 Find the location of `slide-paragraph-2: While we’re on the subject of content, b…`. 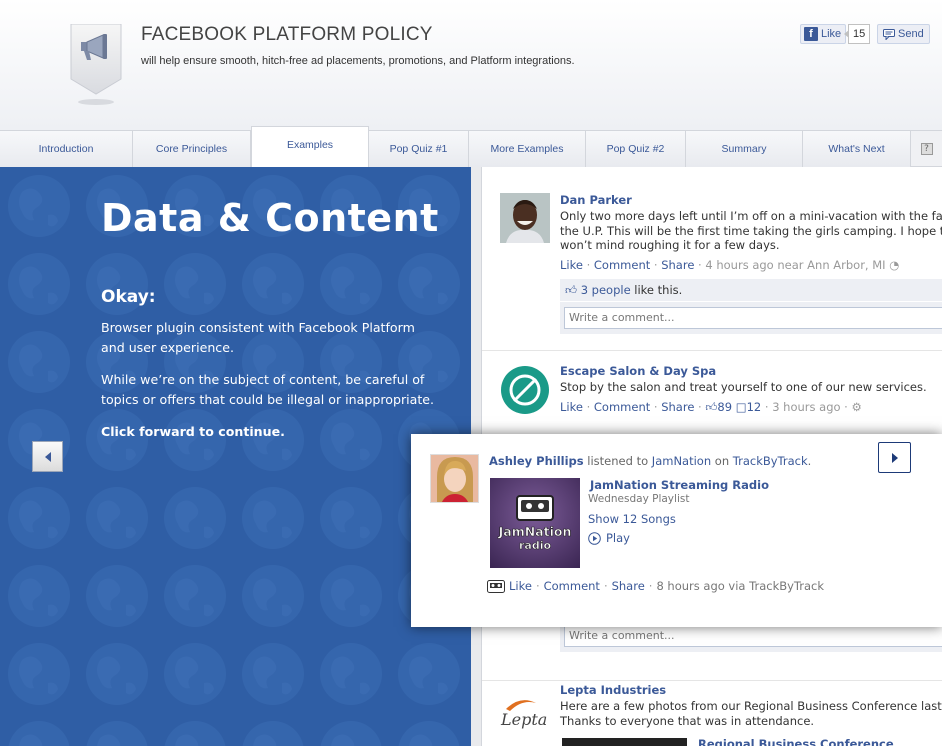

slide-paragraph-2: While we’re on the subject of content, b… is located at coordinates (268, 389).